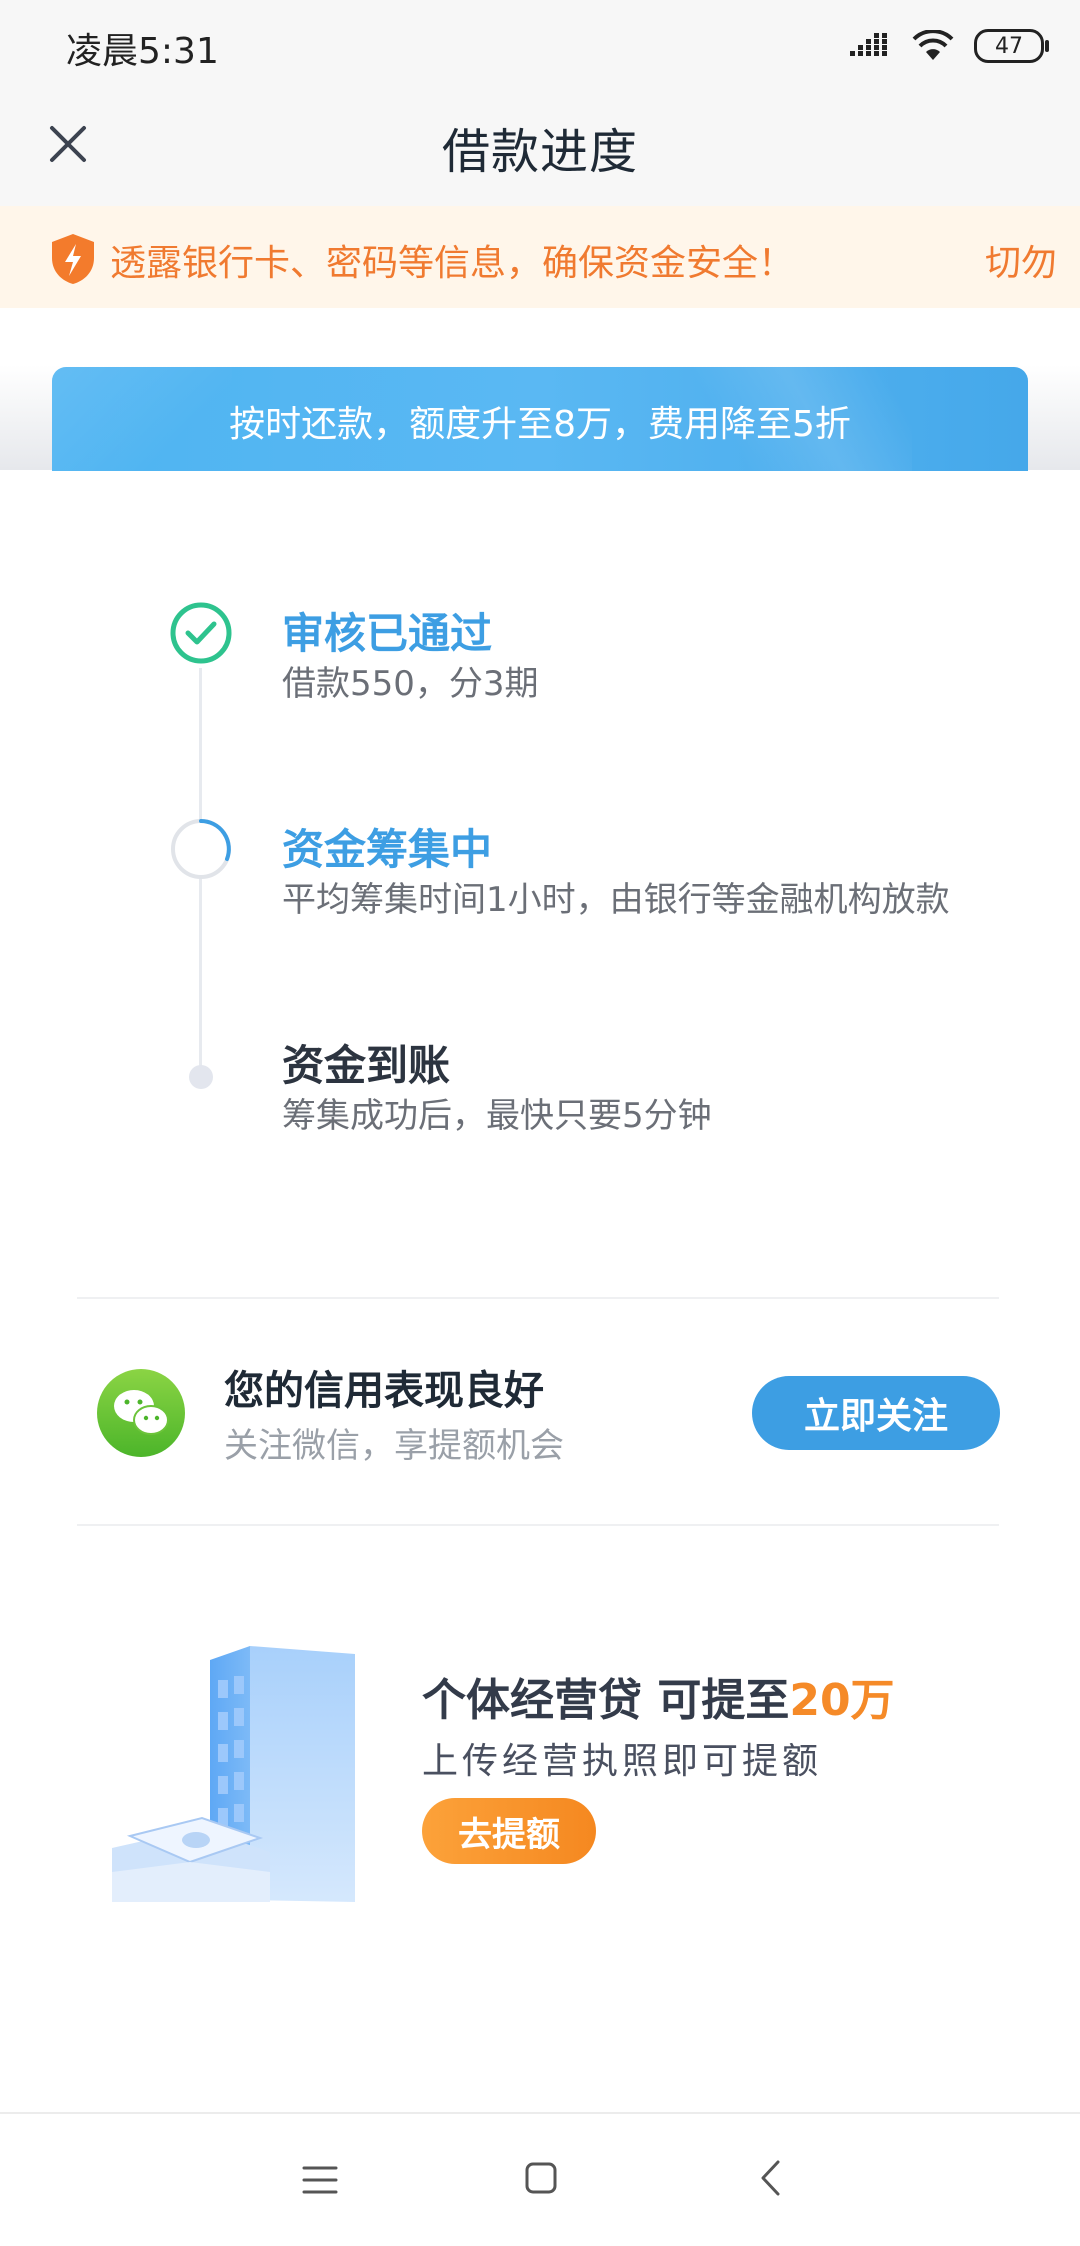  I want to click on menu-icon, so click(320, 2180).